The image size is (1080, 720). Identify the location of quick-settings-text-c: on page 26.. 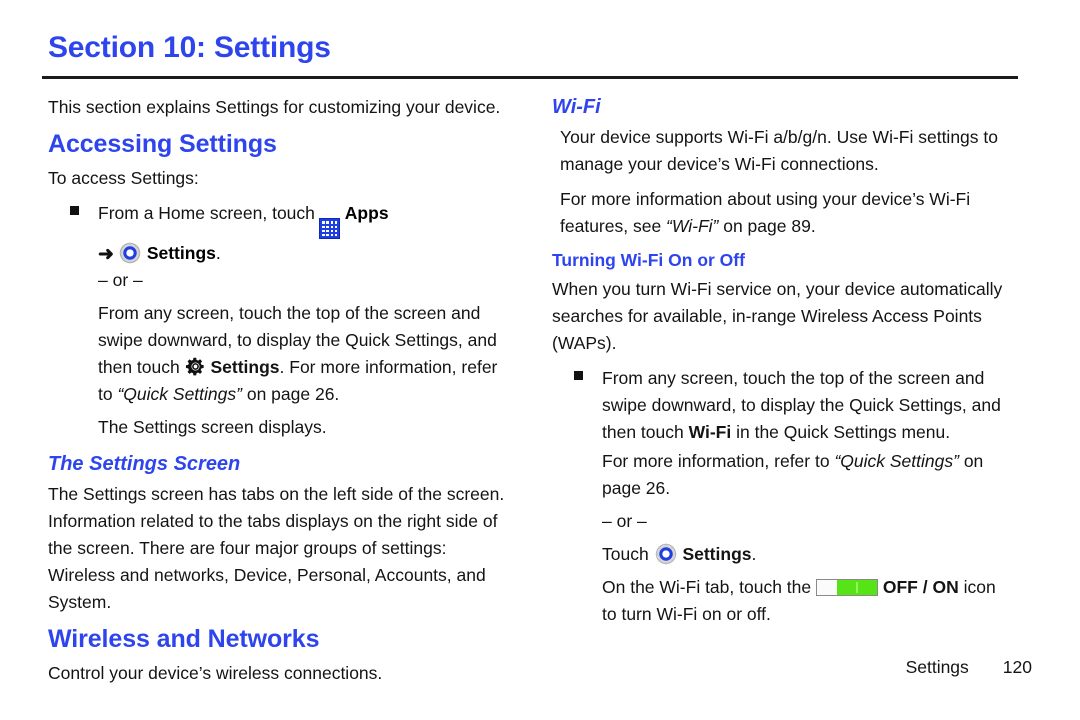
(293, 394).